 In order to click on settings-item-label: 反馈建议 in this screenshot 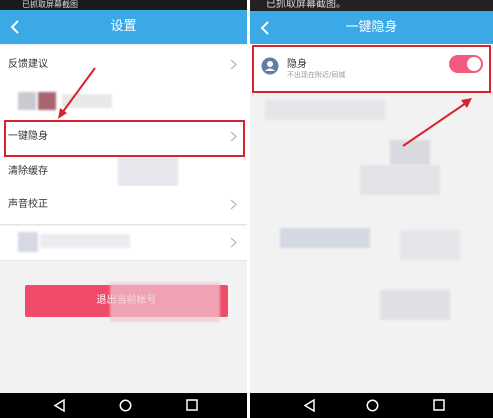, I will do `click(28, 64)`.